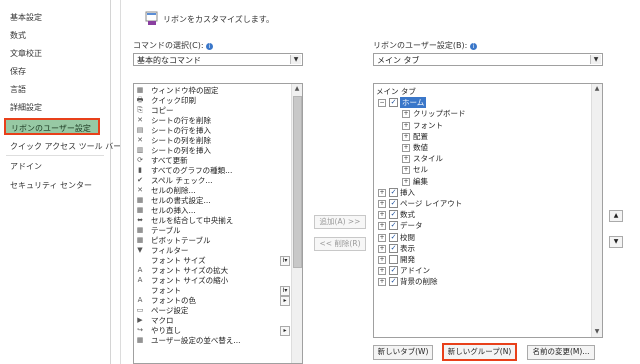 The height and width of the screenshot is (364, 640). I want to click on command-item: フォント I▾, so click(213, 291).